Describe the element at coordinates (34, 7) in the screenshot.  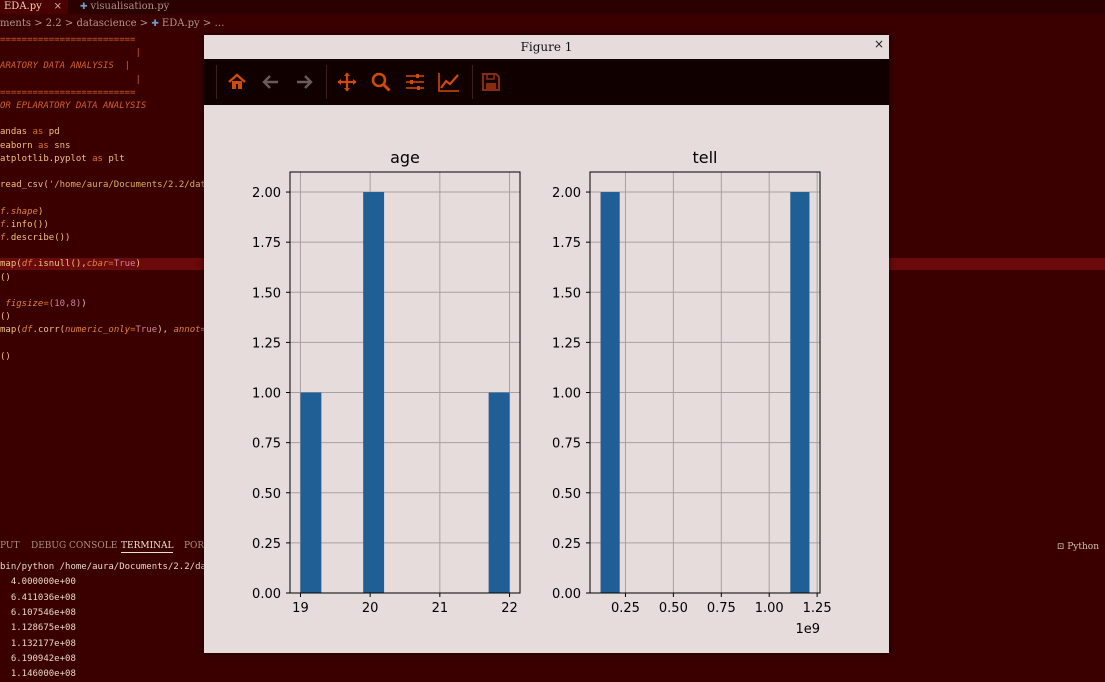
I see `tab-eda-py: EDA.py ×` at that location.